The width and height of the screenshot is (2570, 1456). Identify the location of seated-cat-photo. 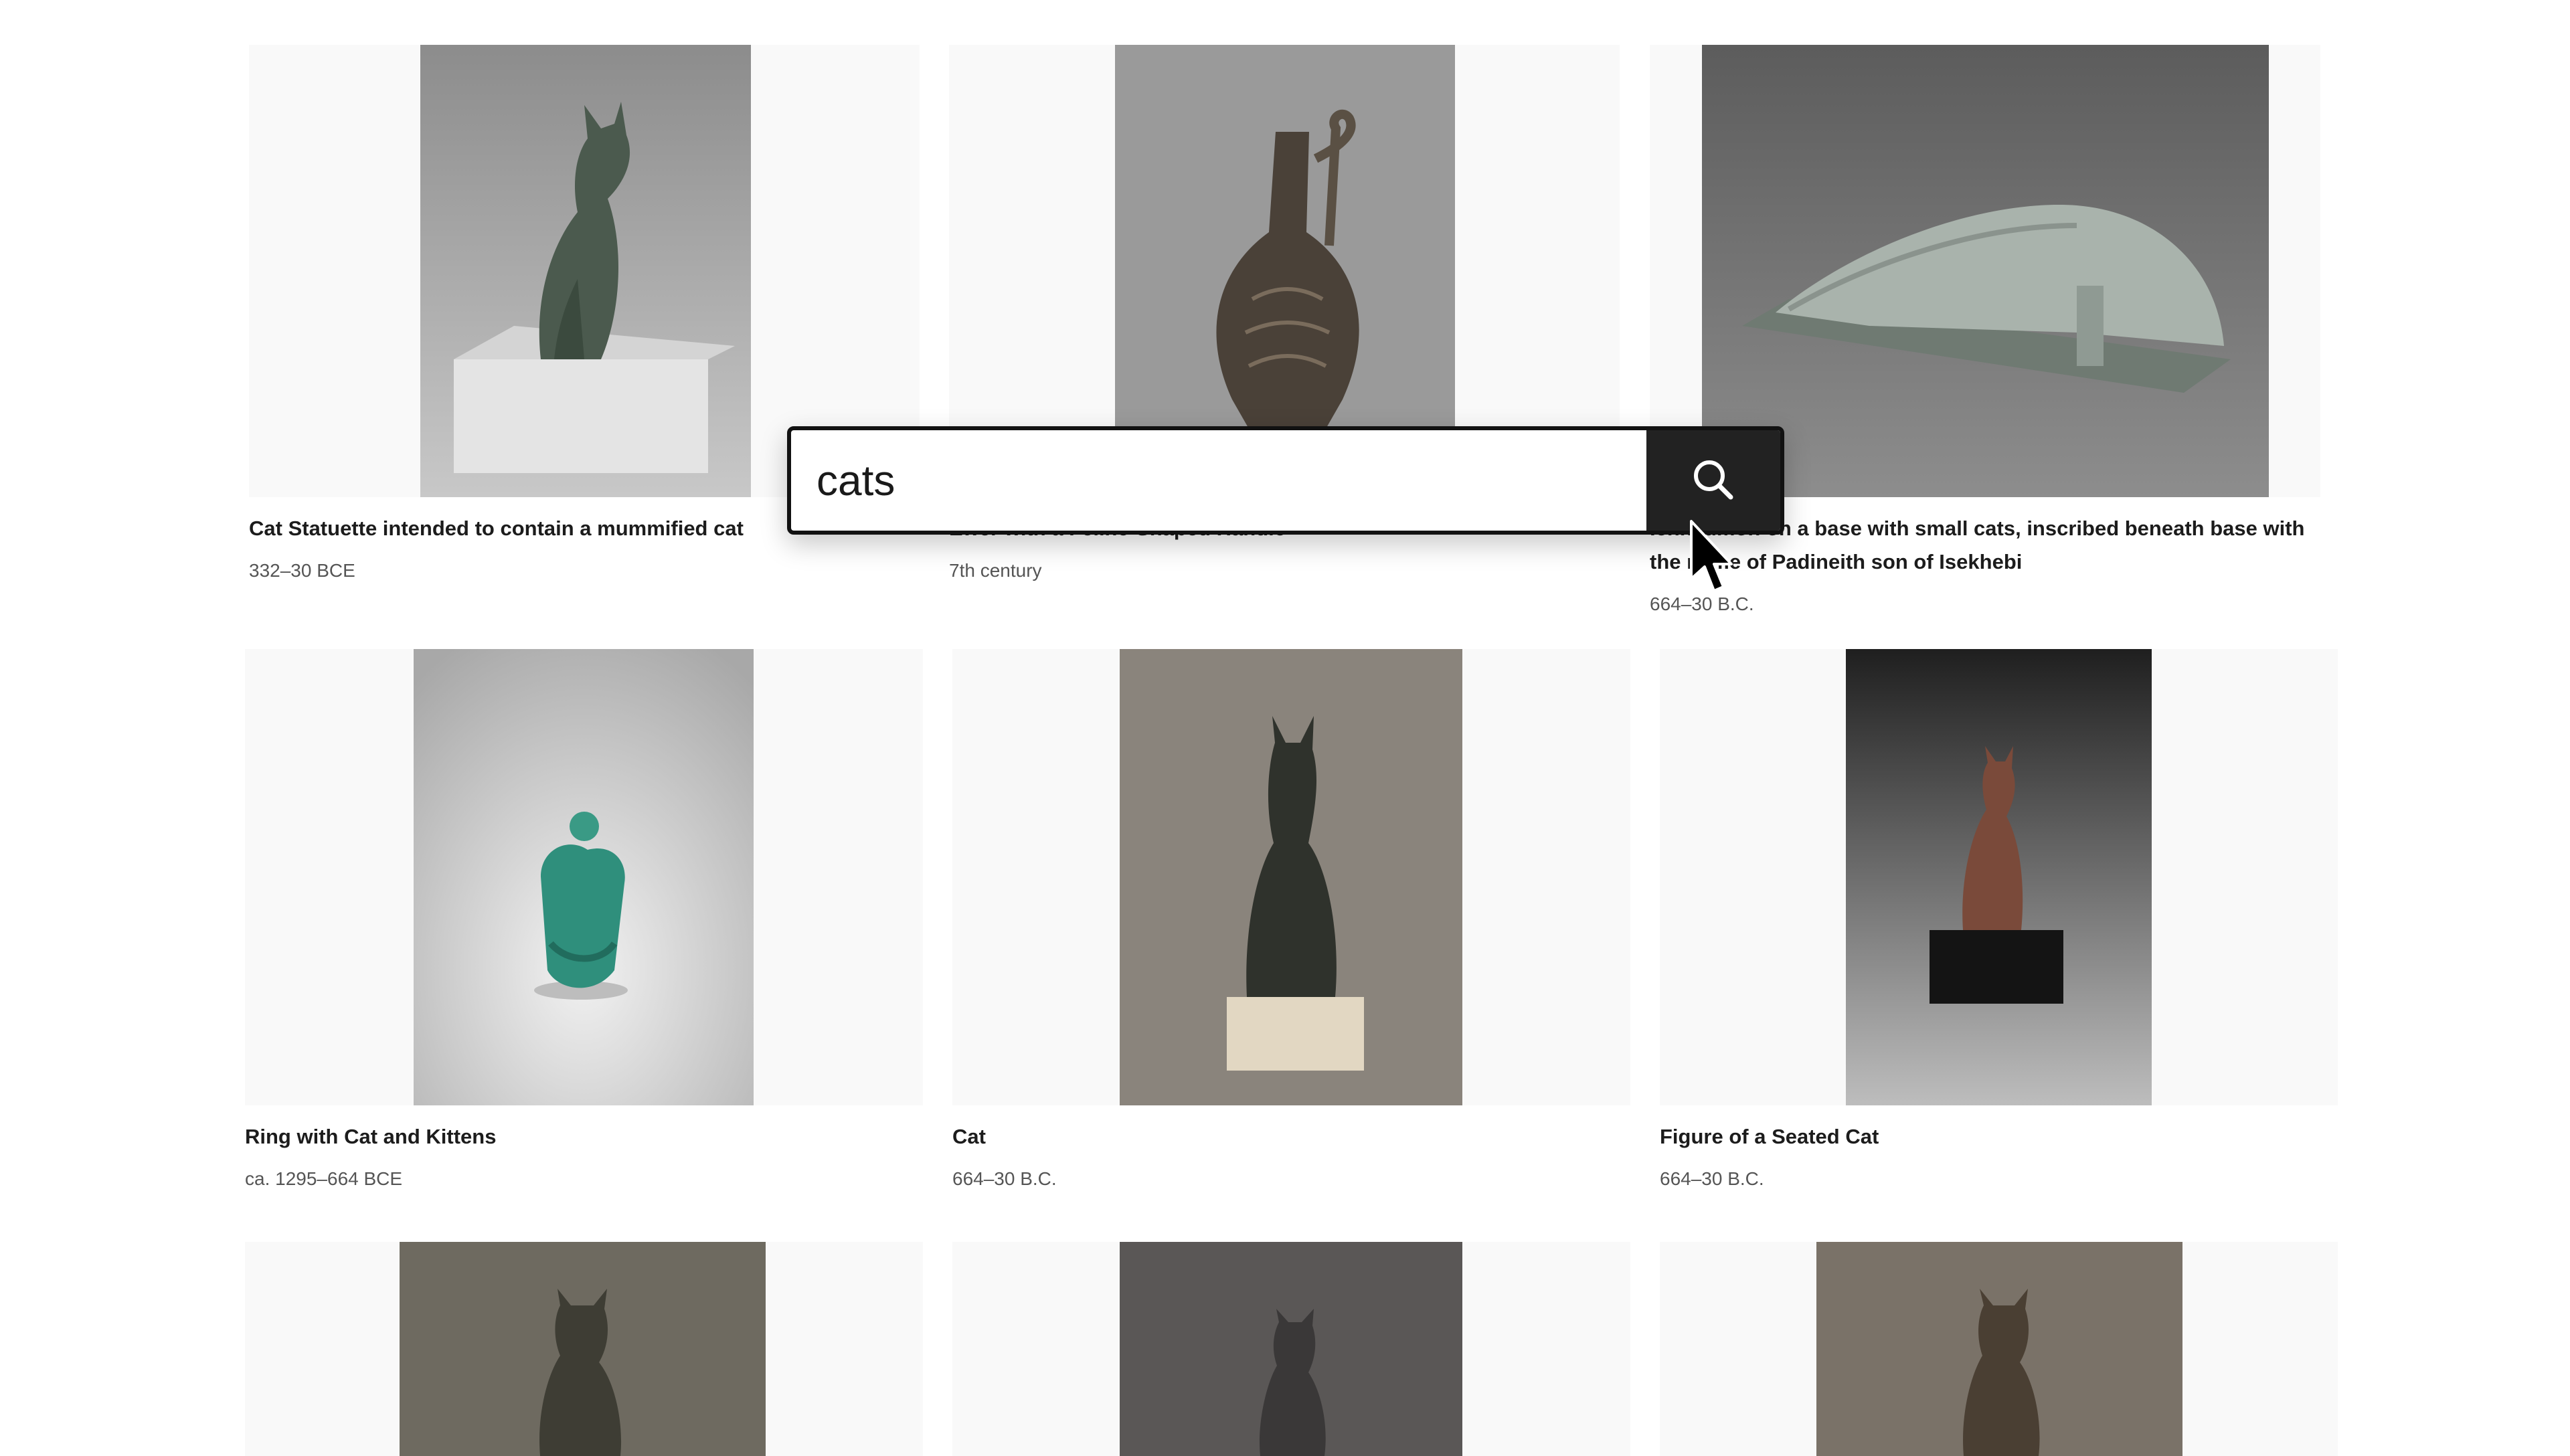
(1999, 877).